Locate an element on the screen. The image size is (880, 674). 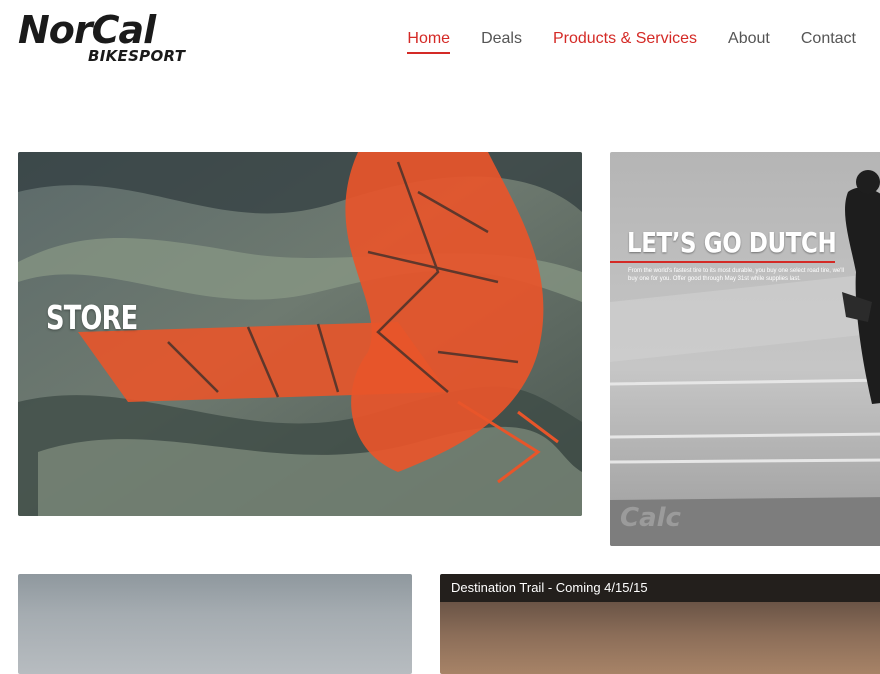
promo-title: LET’S GO DUTCH is located at coordinates (732, 242).